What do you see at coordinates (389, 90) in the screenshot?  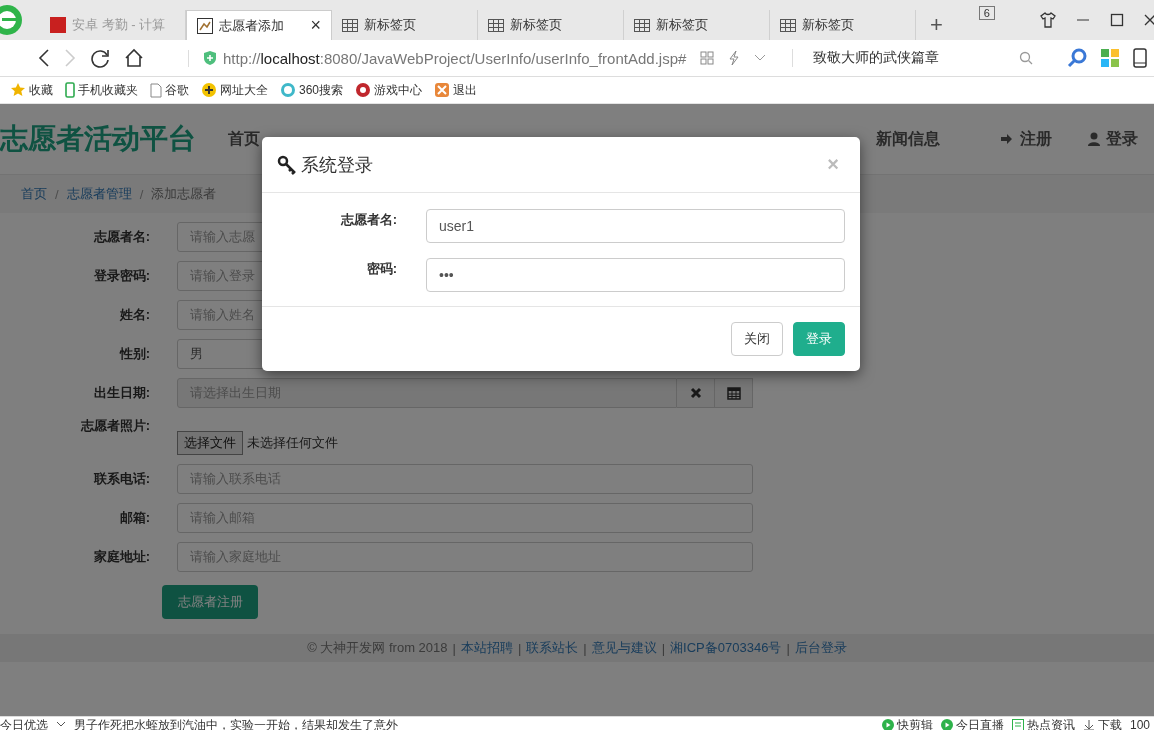 I see `bookmark-link: 游戏中心` at bounding box center [389, 90].